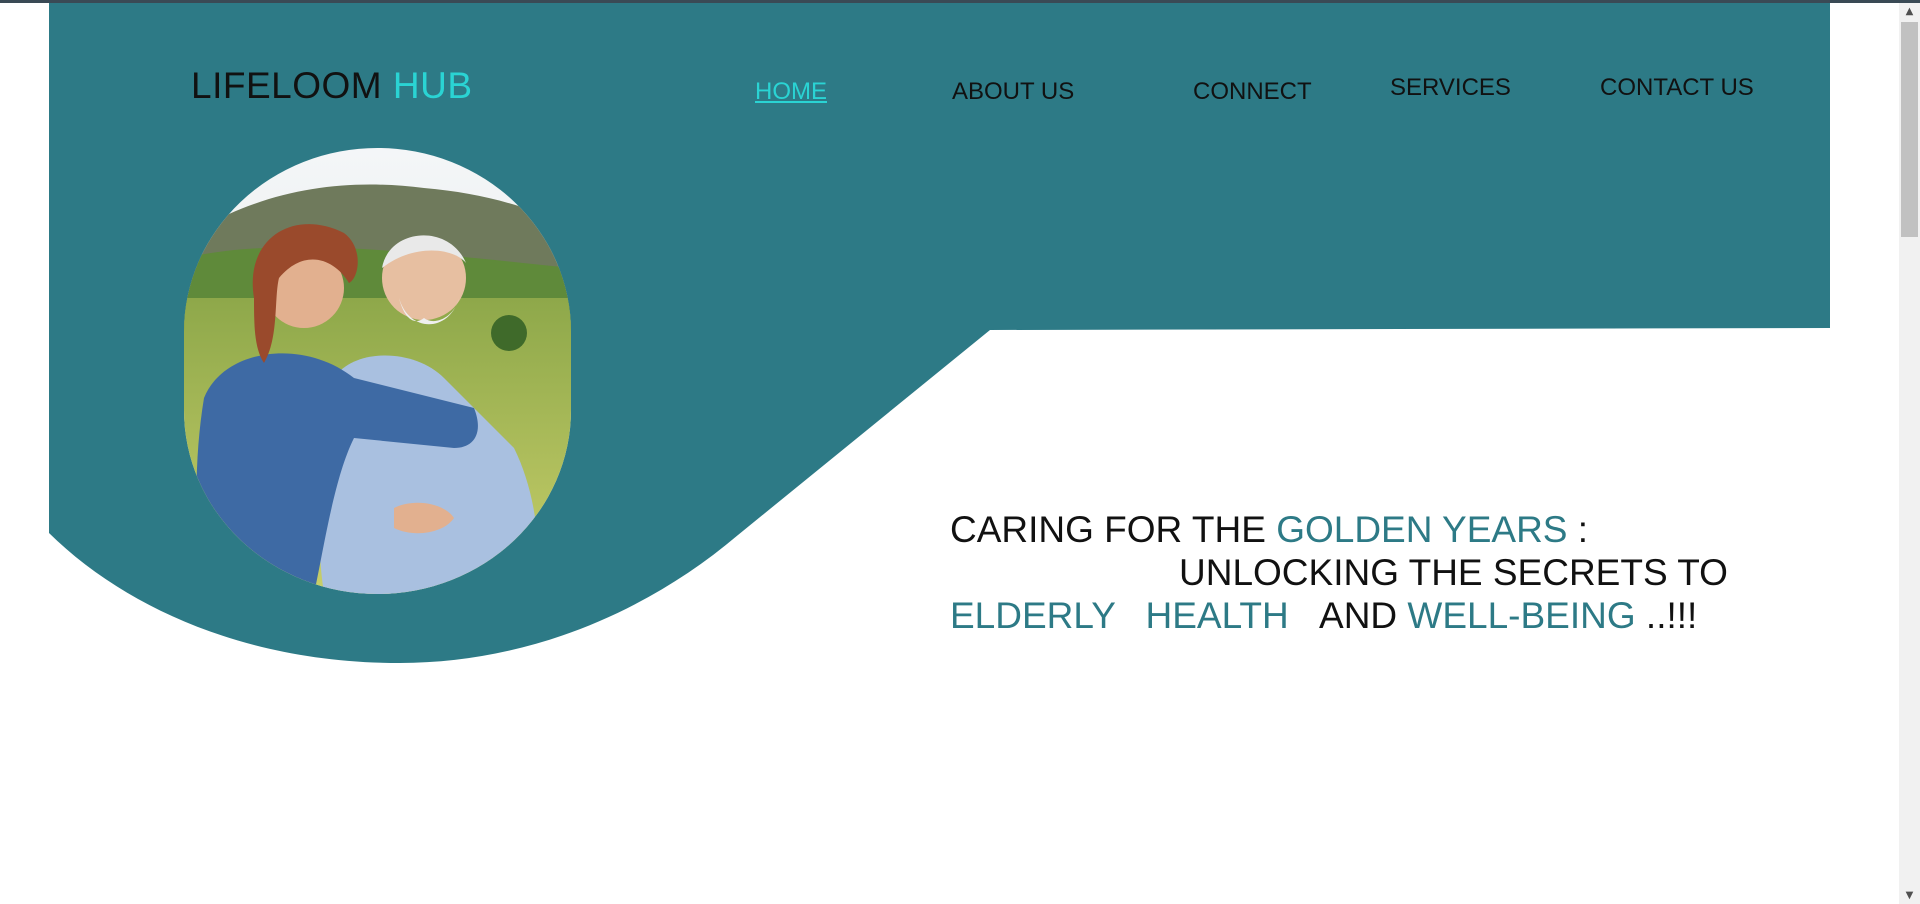 The height and width of the screenshot is (904, 1920). Describe the element at coordinates (1422, 529) in the screenshot. I see `hero-line-1-highlight: GOLDEN YEARS` at that location.